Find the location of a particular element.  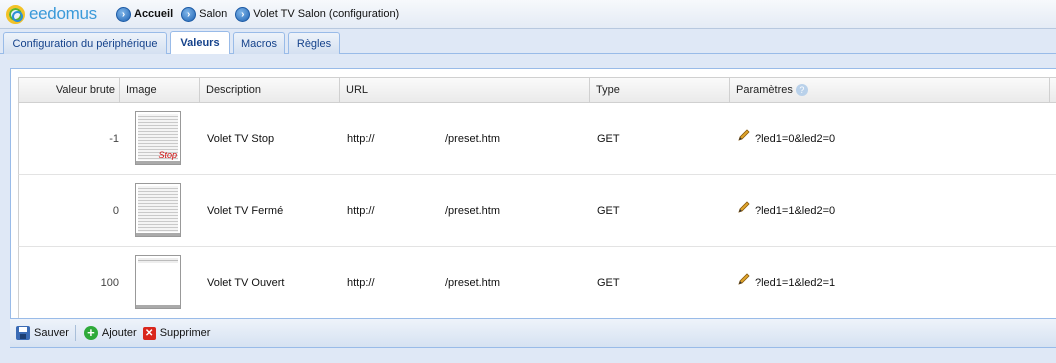

description: Volet TV Stop is located at coordinates (241, 139).